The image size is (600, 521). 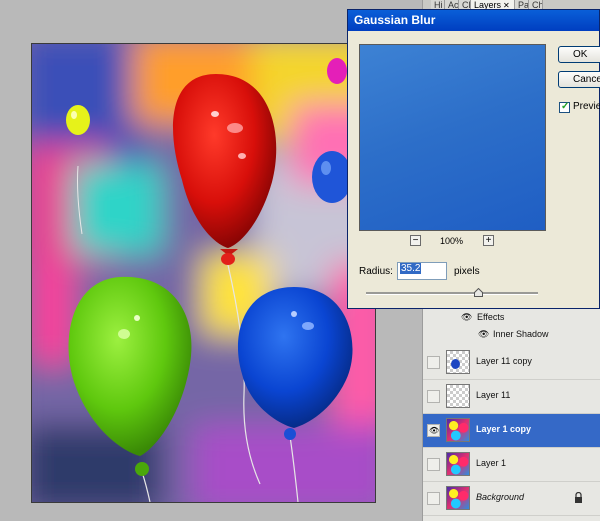 I want to click on visibility-toggle: 👁, so click(x=433, y=430).